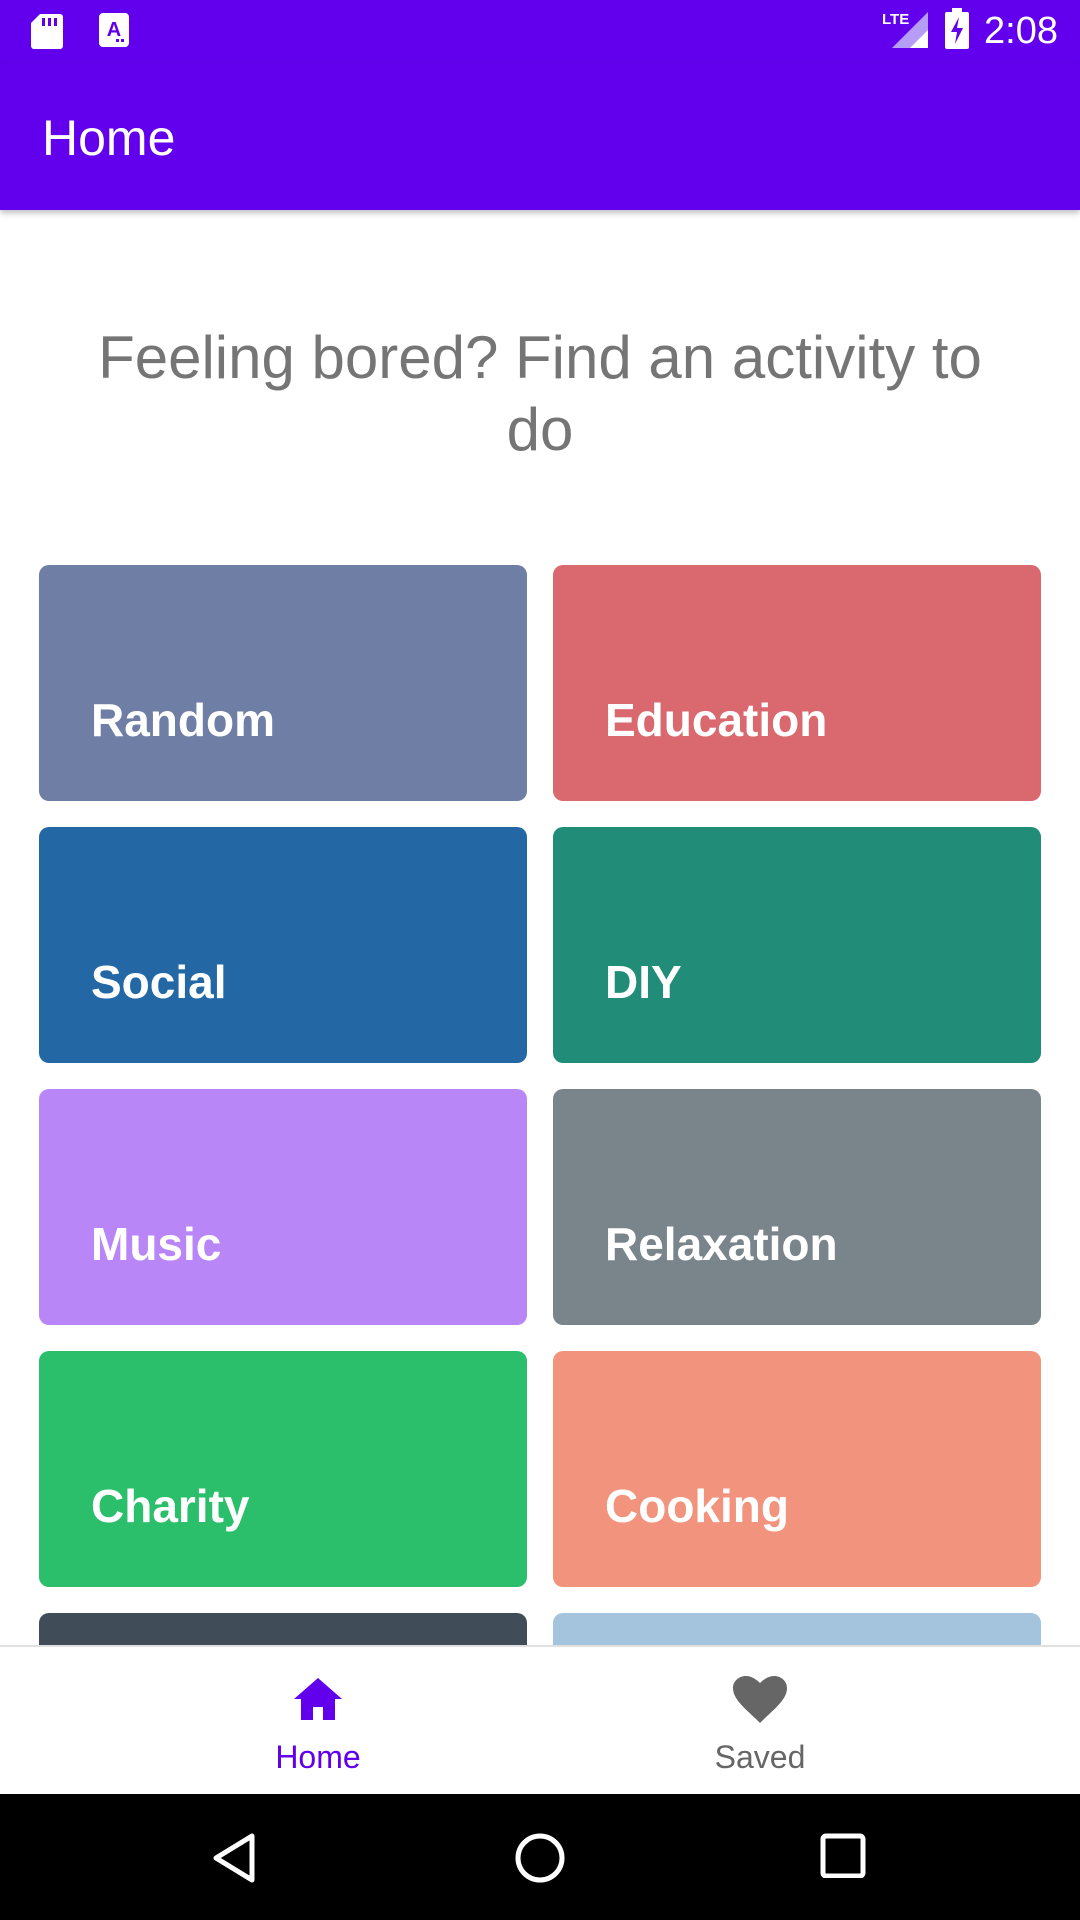 The image size is (1080, 1920). I want to click on bottom-navigation: Home Saved, so click(540, 1720).